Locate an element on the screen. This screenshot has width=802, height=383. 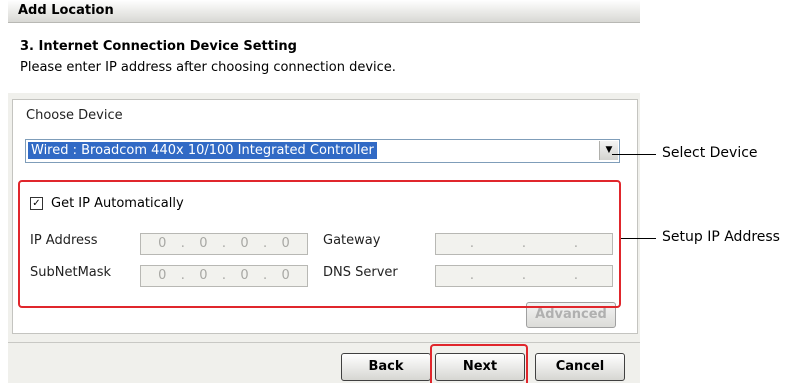
next-button-highlight is located at coordinates (479, 363).